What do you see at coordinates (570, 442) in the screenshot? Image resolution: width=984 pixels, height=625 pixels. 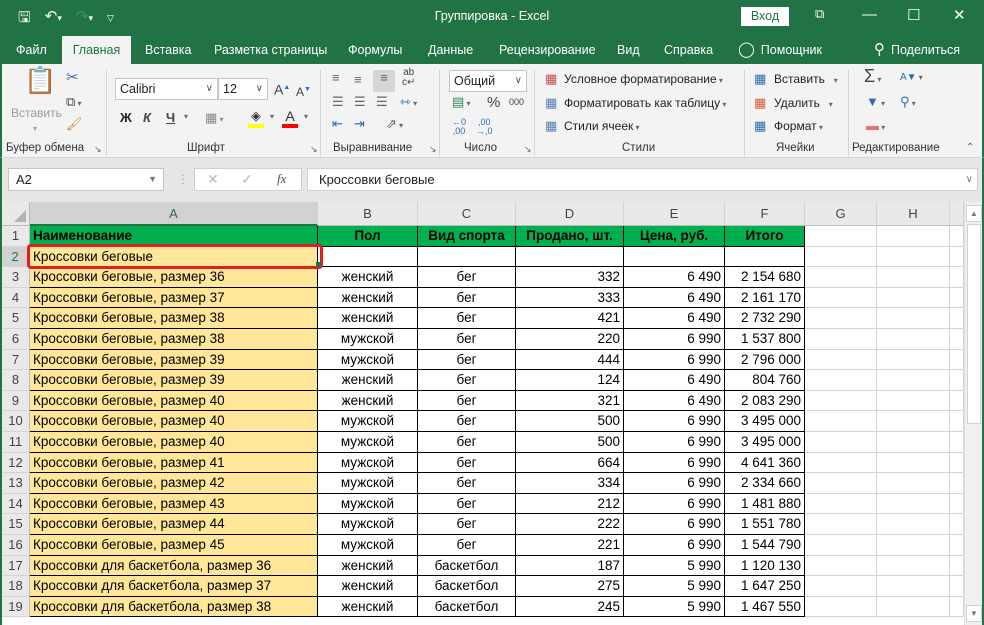 I see `table-cell: 500` at bounding box center [570, 442].